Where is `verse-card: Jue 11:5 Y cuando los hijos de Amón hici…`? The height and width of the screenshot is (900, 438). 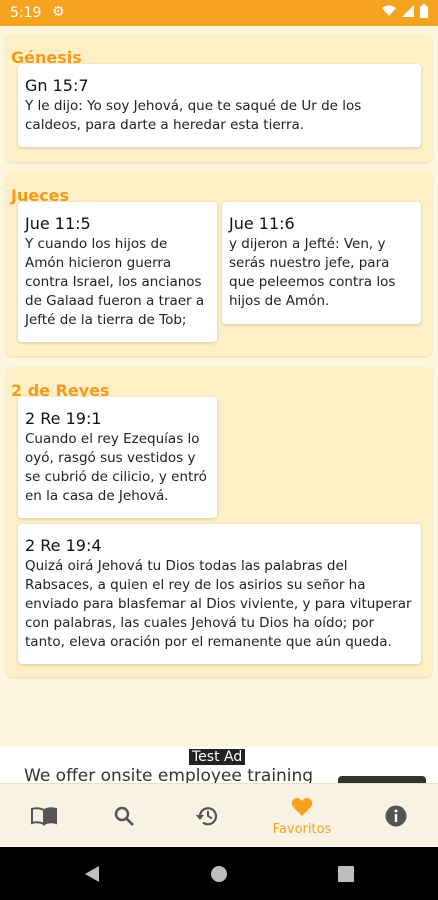
verse-card: Jue 11:5 Y cuando los hijos de Amón hici… is located at coordinates (117, 272).